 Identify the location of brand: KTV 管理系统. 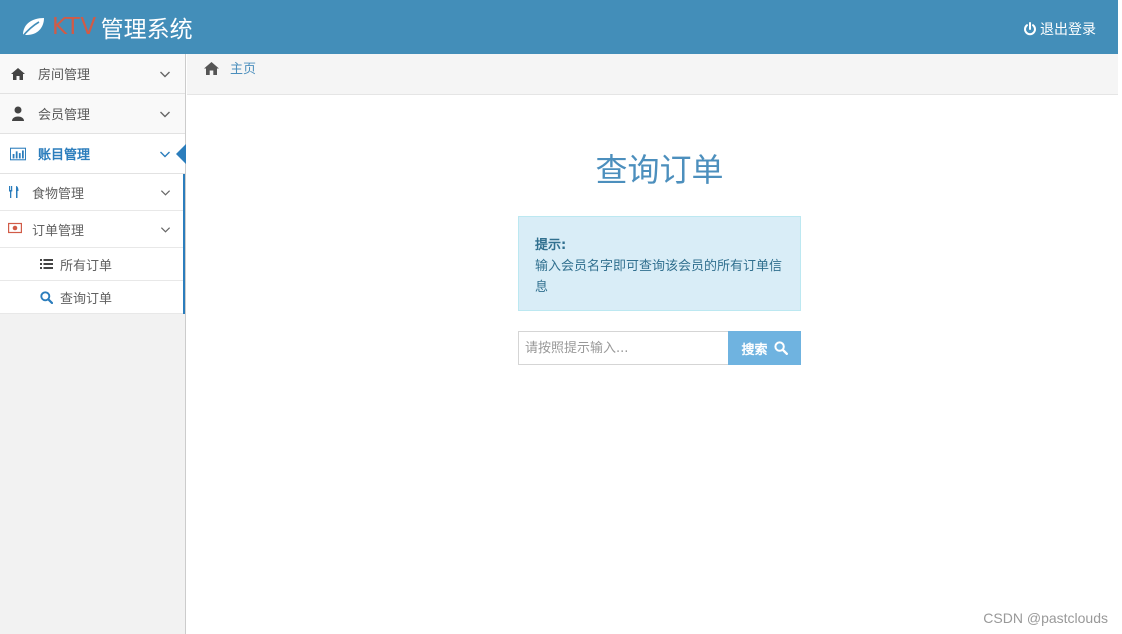
(106, 27).